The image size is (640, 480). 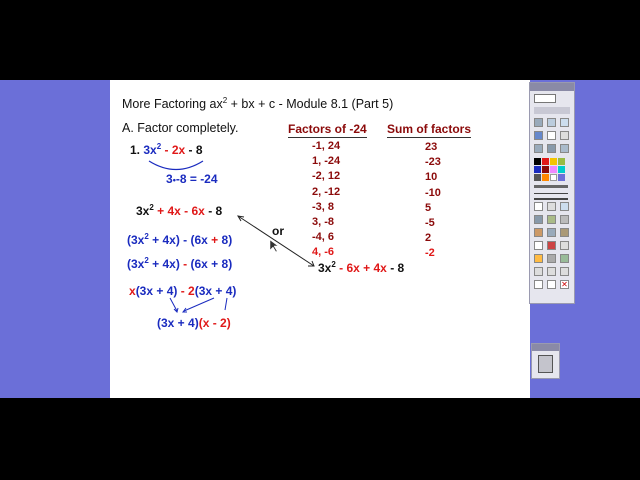 I want to click on line-width-slider, so click(x=551, y=186).